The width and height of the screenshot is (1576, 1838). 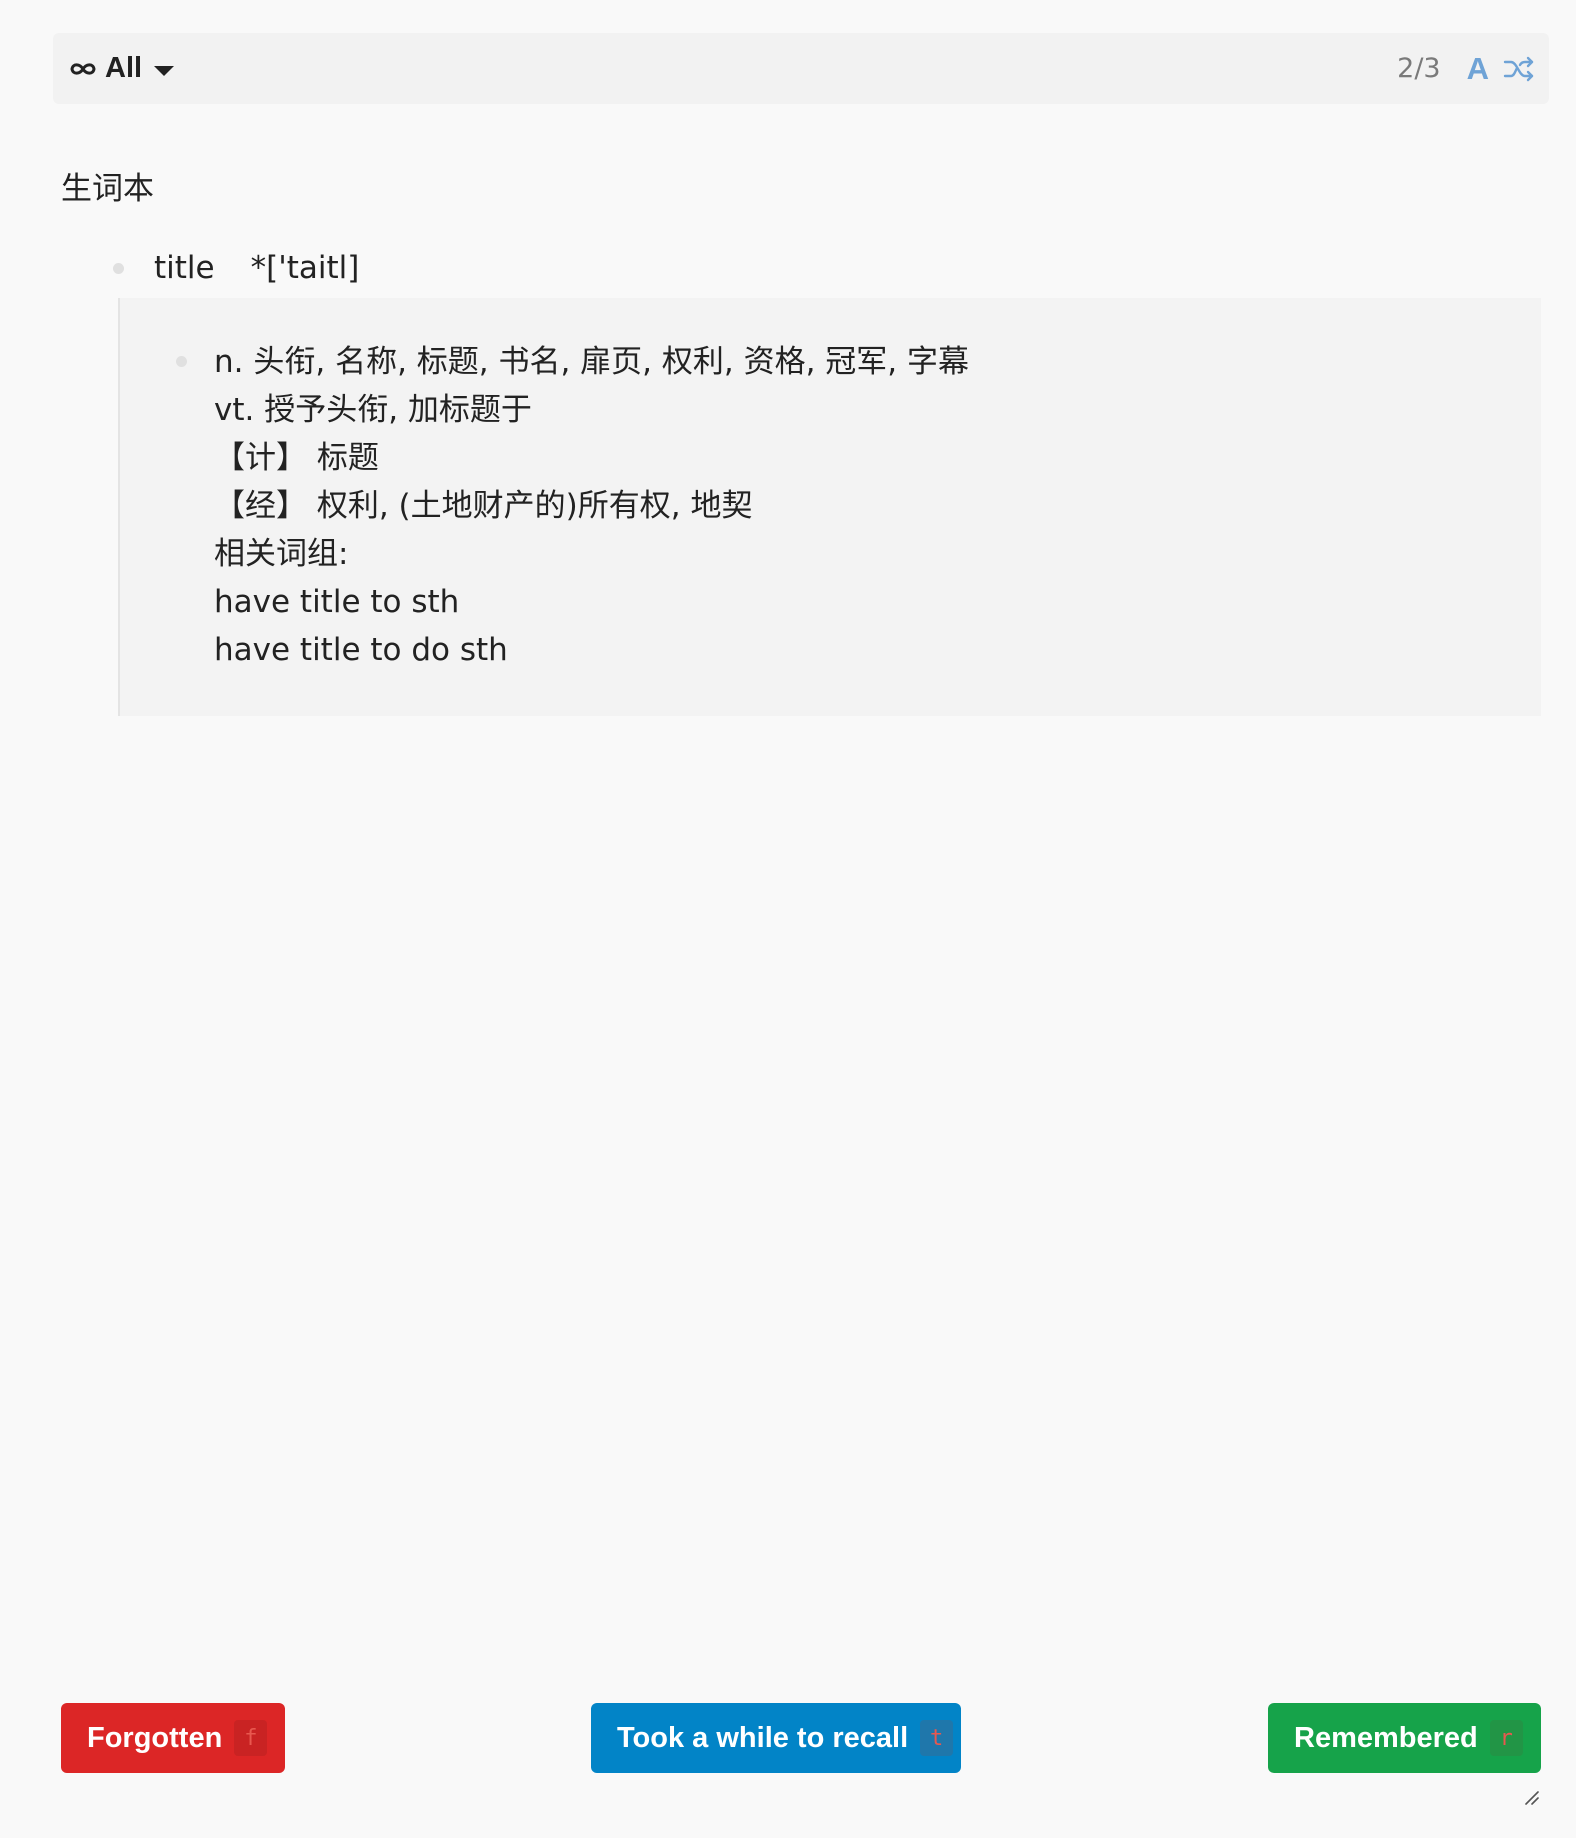 What do you see at coordinates (1531, 1797) in the screenshot?
I see `resize-handle-icon` at bounding box center [1531, 1797].